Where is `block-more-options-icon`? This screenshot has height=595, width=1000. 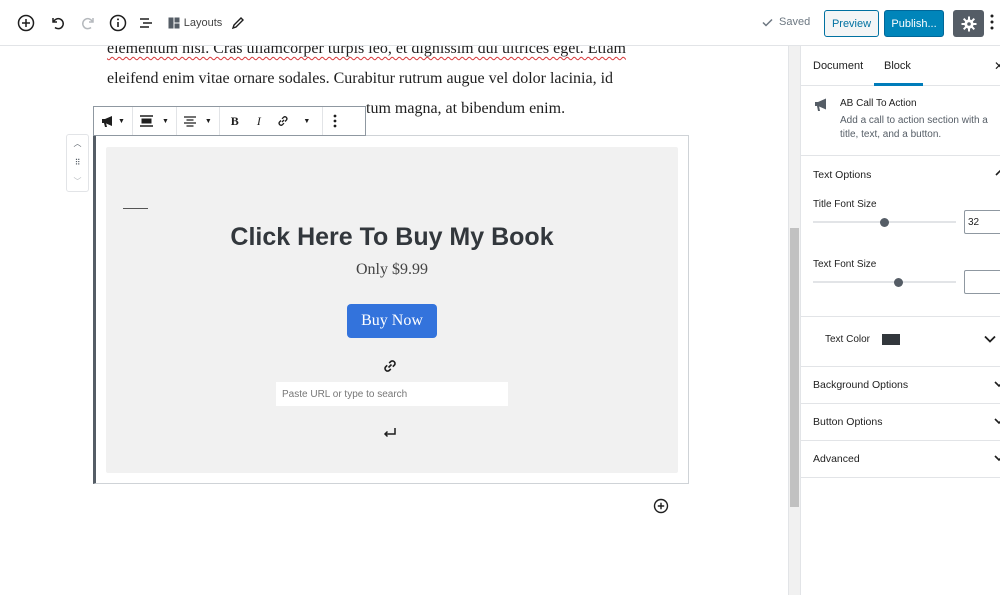
block-more-options-icon is located at coordinates (335, 121).